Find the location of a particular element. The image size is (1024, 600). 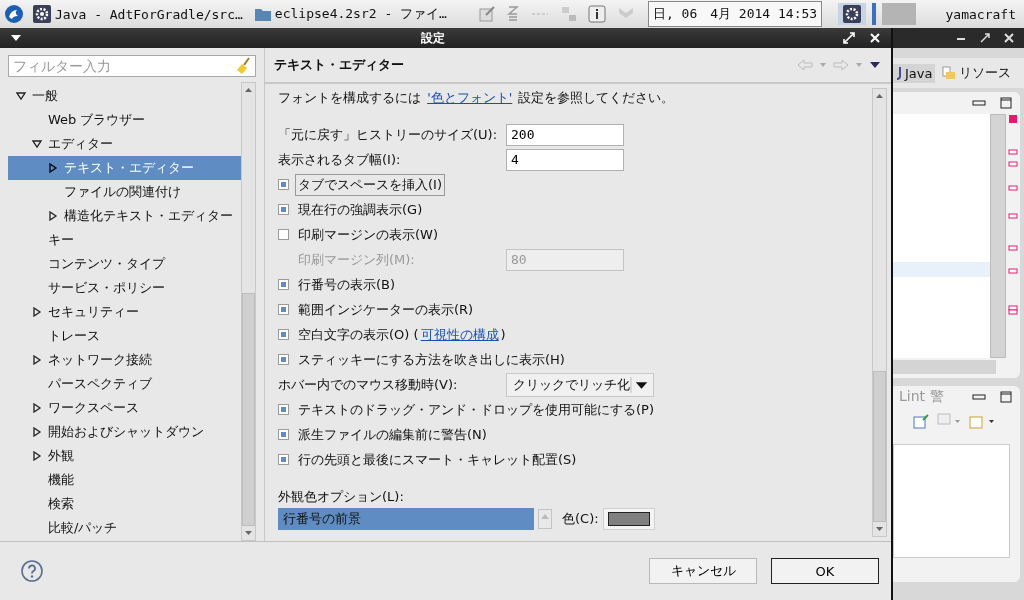

ok-button: OK is located at coordinates (825, 571).